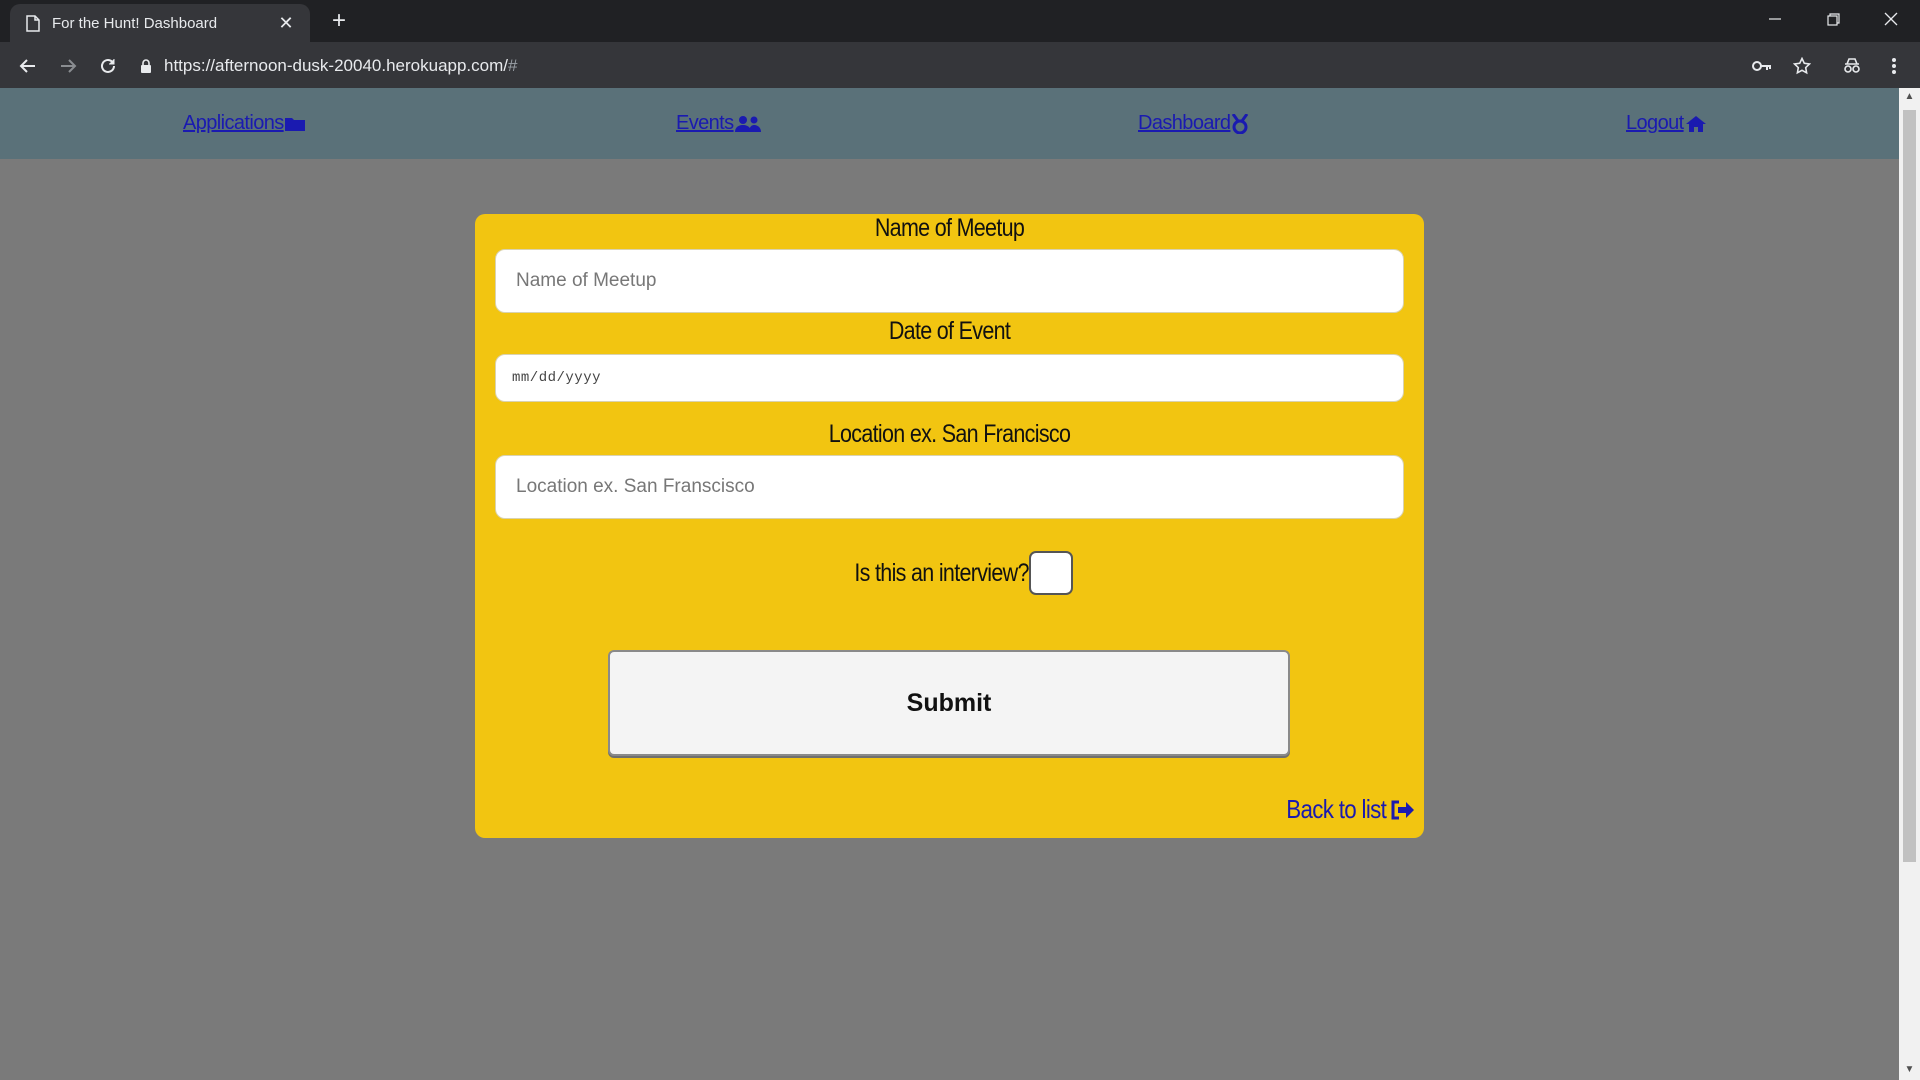 The image size is (1920, 1080). What do you see at coordinates (1909, 1069) in the screenshot?
I see `scroll-down-arrow-icon: ▼` at bounding box center [1909, 1069].